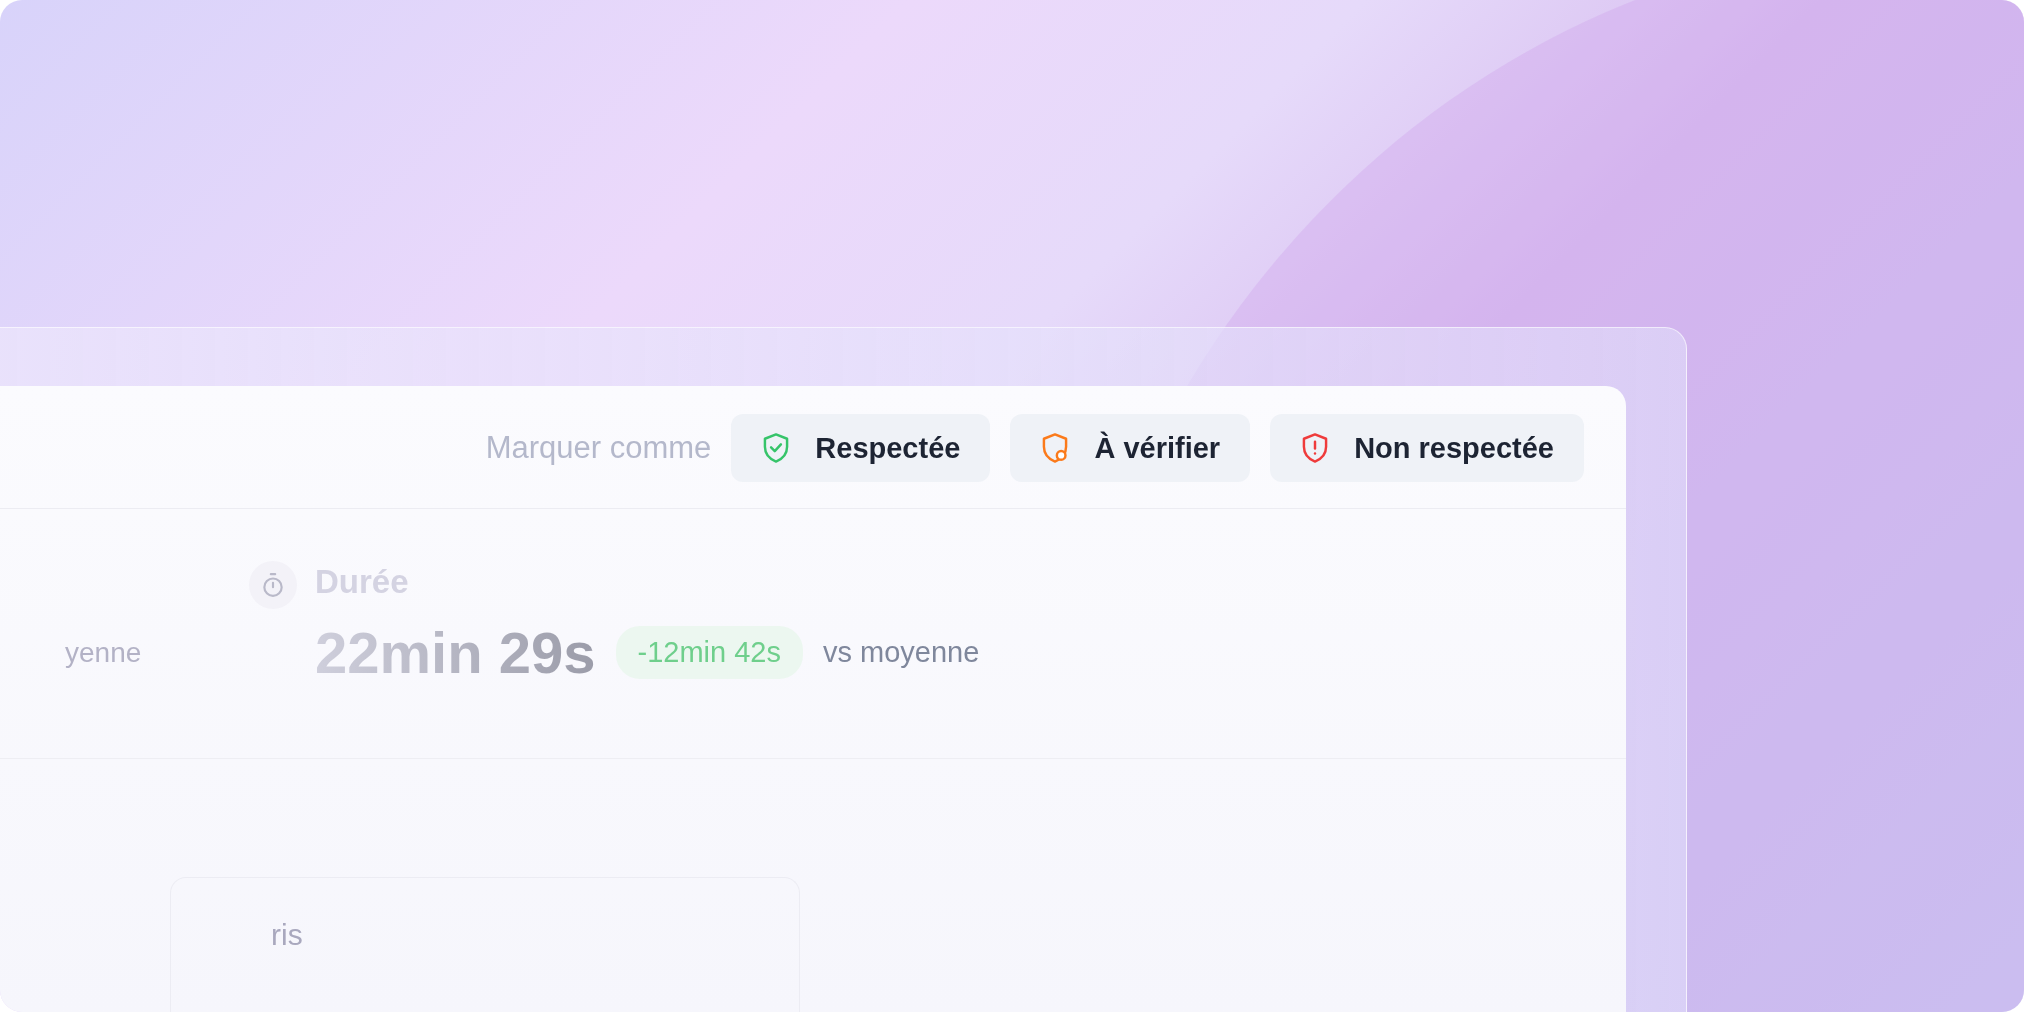 This screenshot has height=1012, width=2024. What do you see at coordinates (273, 585) in the screenshot?
I see `stopwatch-icon` at bounding box center [273, 585].